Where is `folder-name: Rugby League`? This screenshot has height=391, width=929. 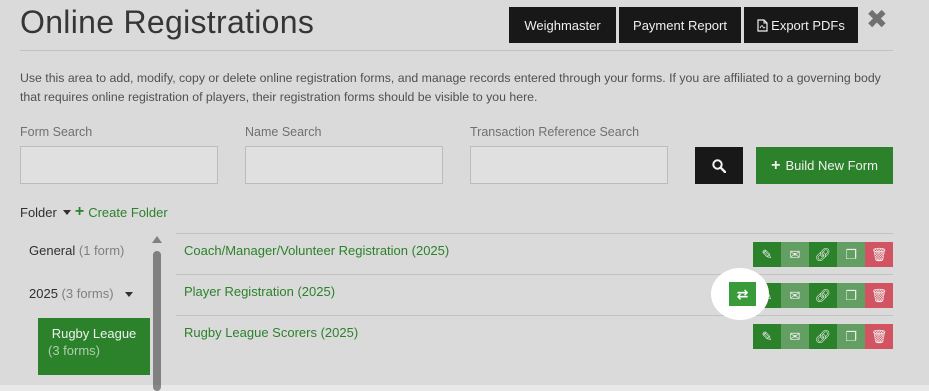 folder-name: Rugby League is located at coordinates (94, 333).